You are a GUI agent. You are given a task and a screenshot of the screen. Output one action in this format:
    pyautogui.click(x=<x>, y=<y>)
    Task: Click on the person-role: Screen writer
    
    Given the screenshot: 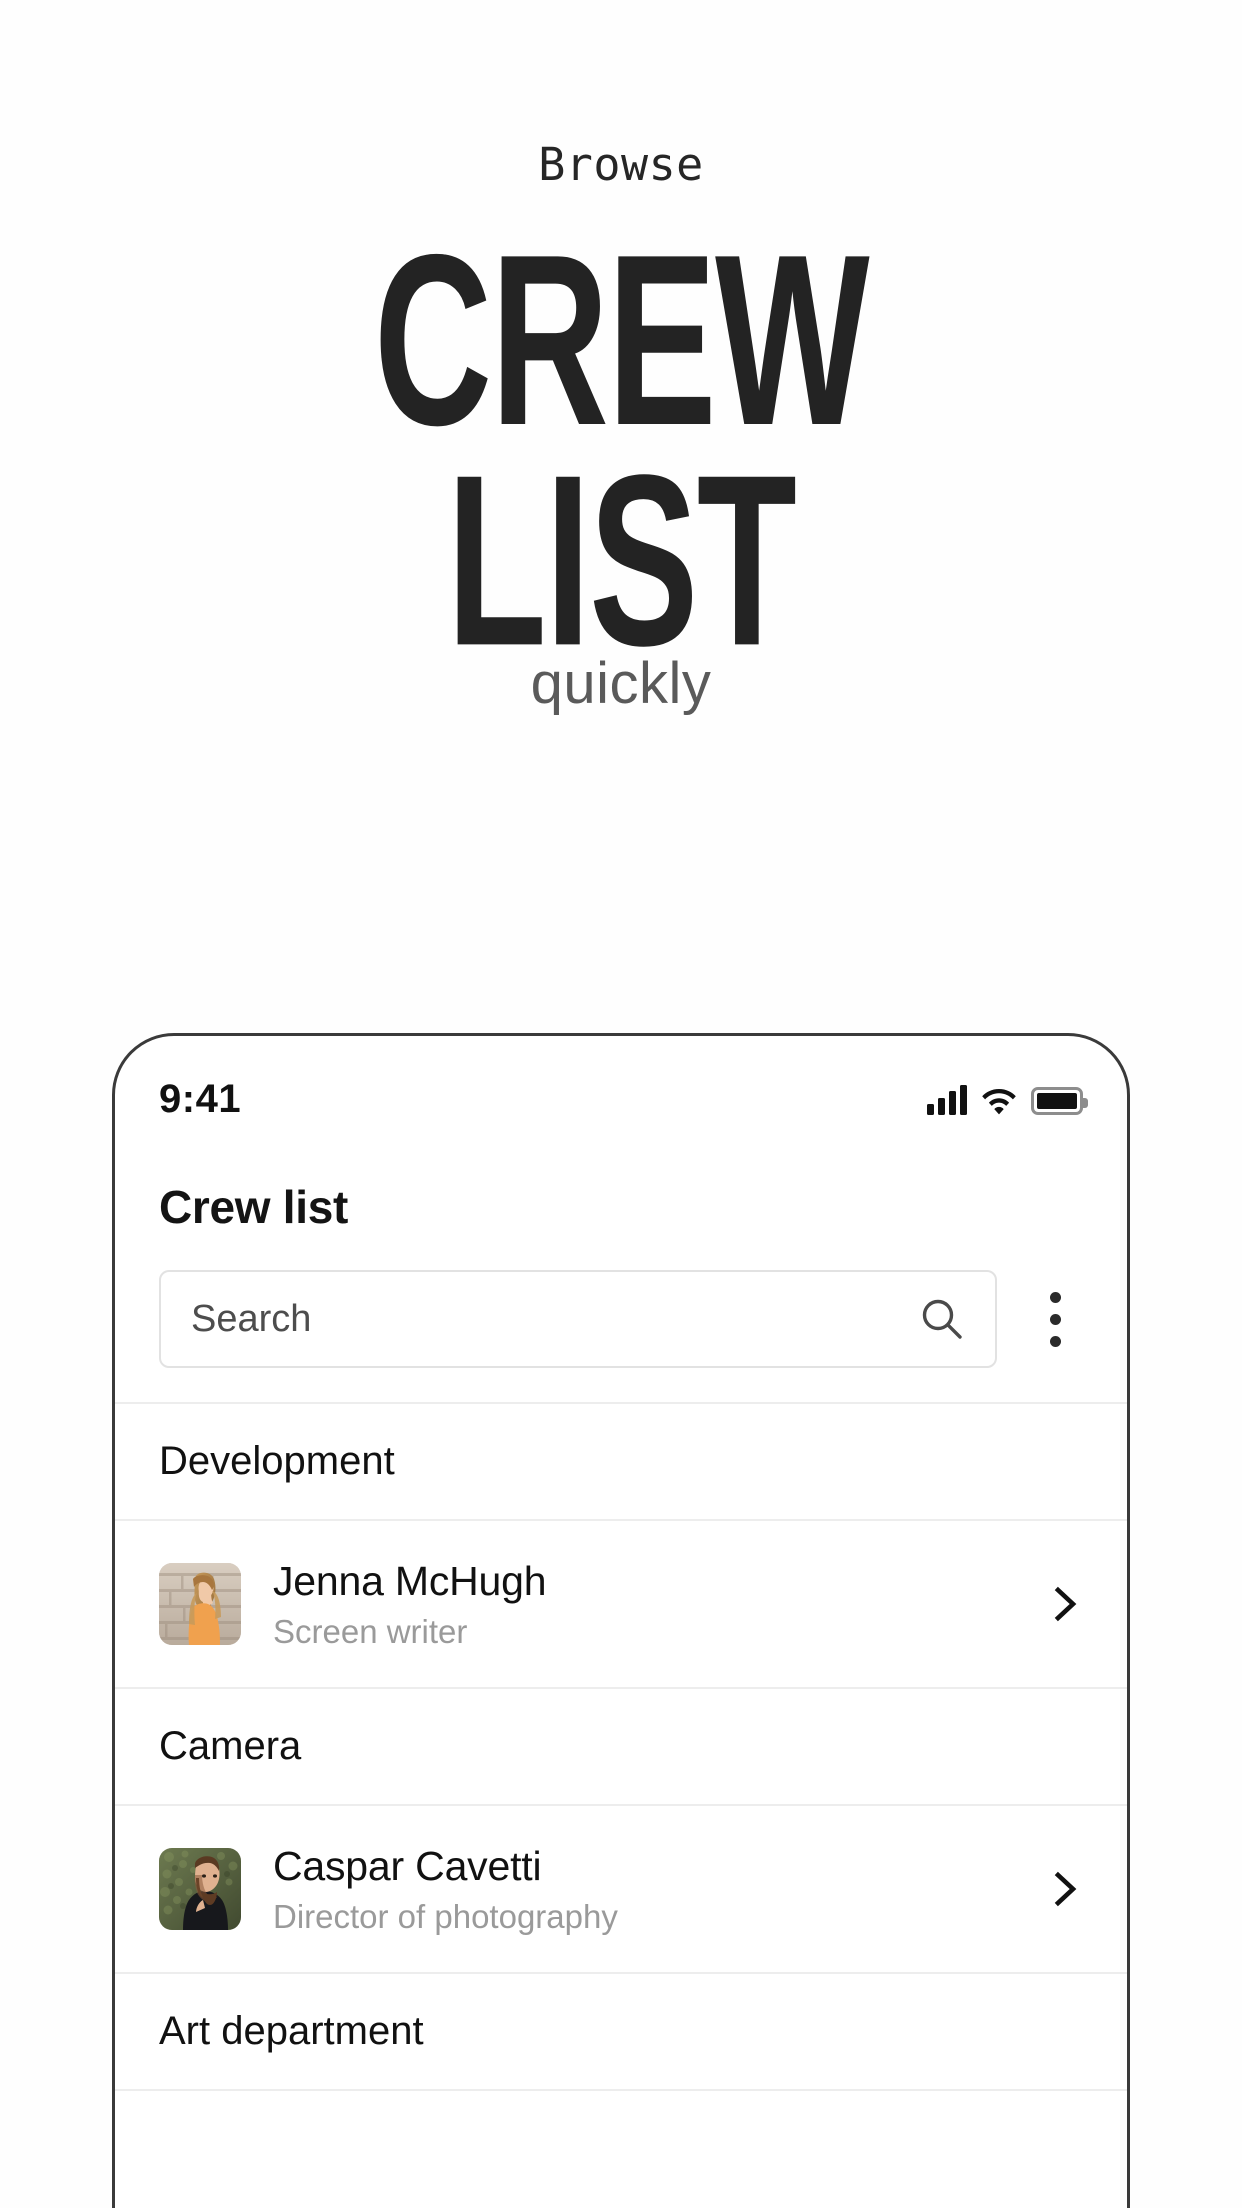 What is the action you would take?
    pyautogui.click(x=370, y=1631)
    